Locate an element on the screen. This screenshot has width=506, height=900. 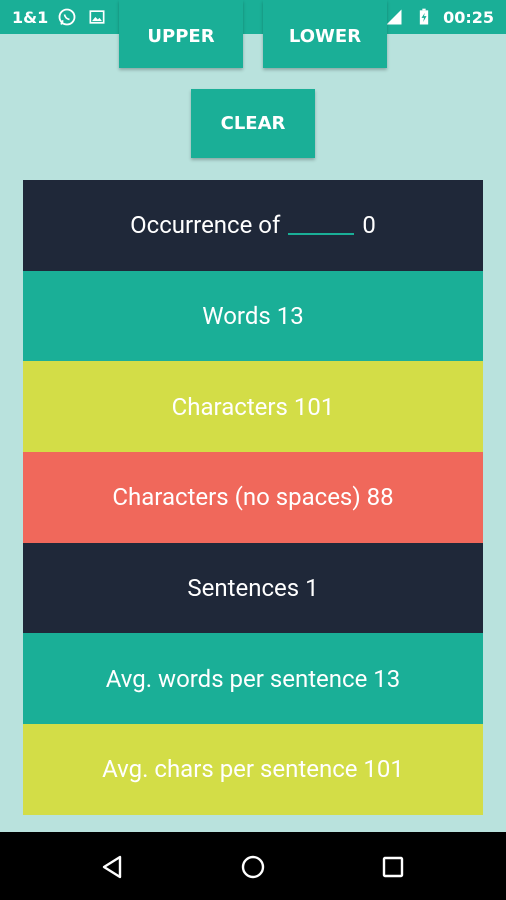
avg-chars-row: Avg. chars per sentence 101 is located at coordinates (253, 769).